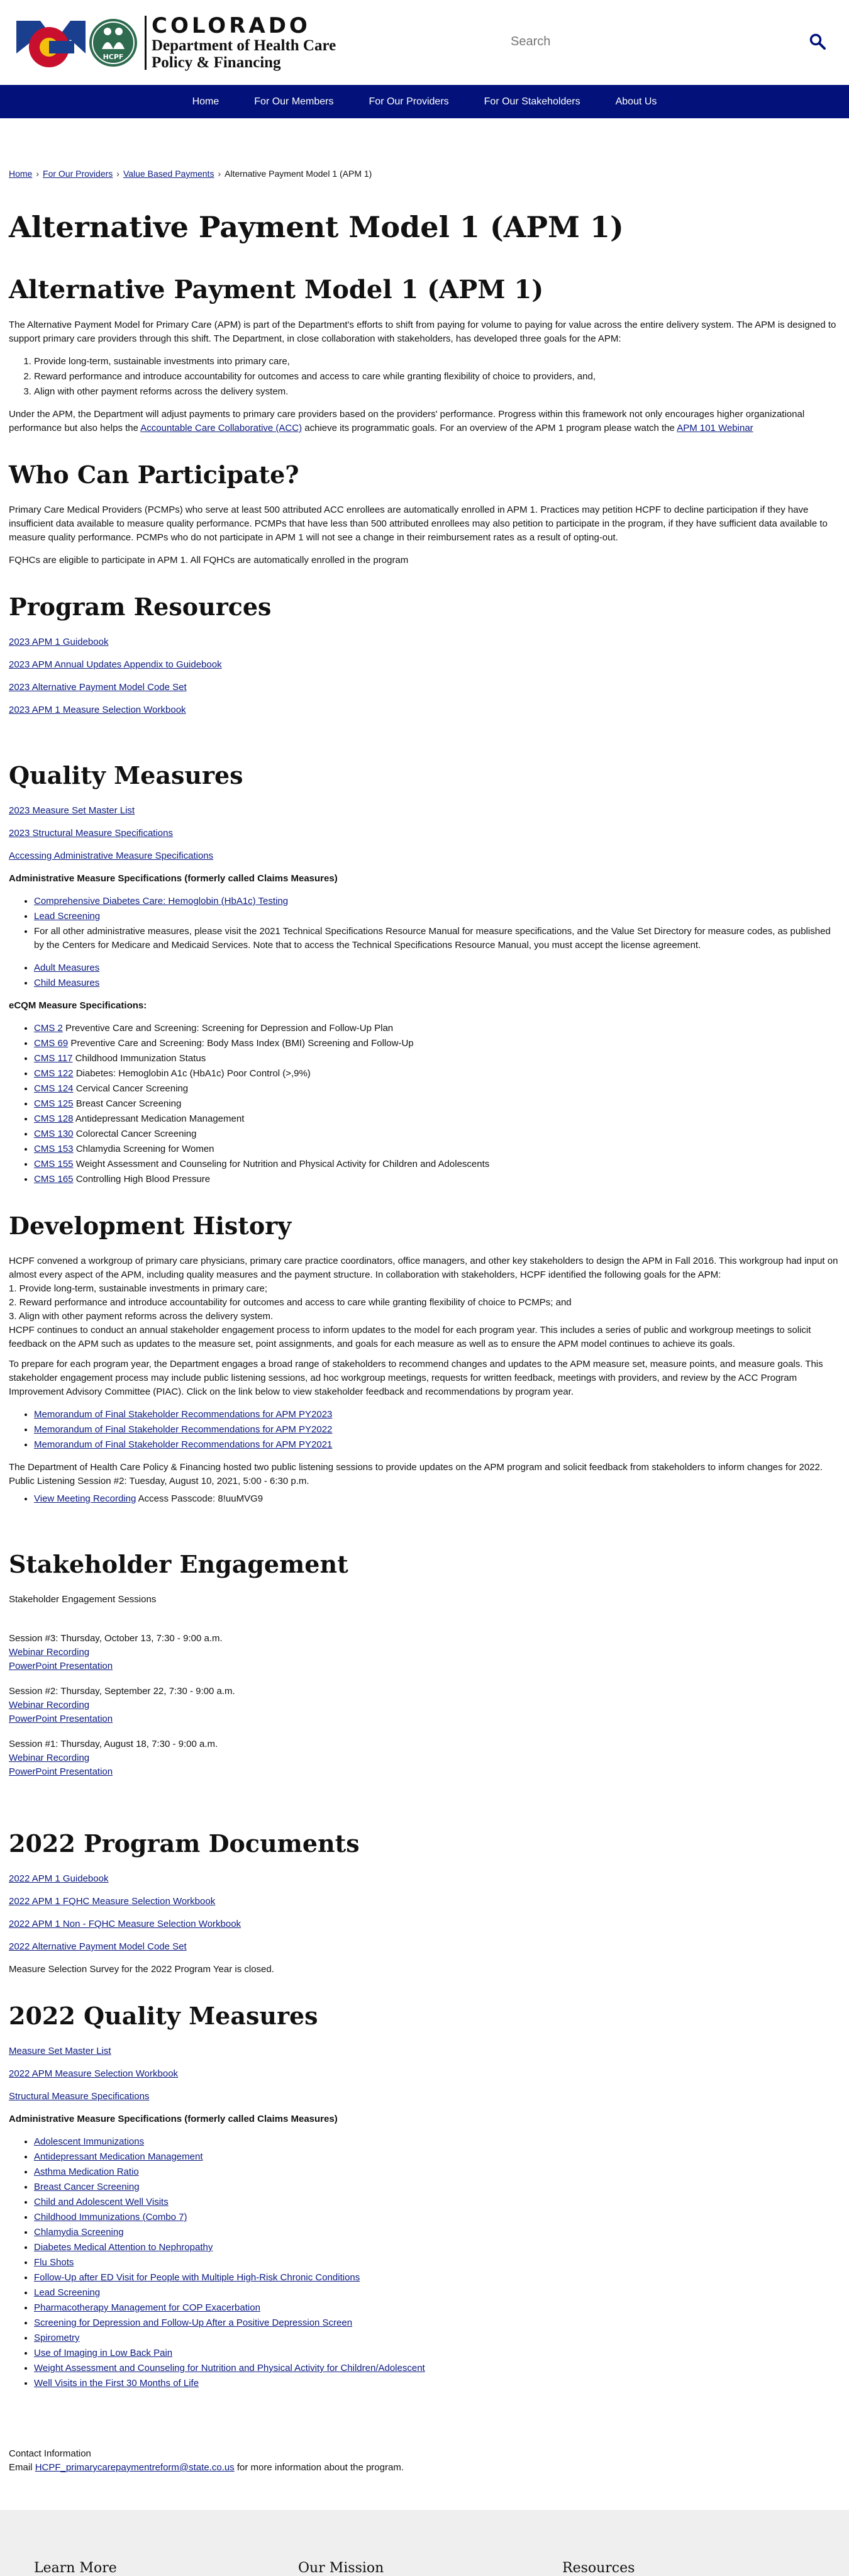 The width and height of the screenshot is (849, 2576). I want to click on search-icon, so click(817, 41).